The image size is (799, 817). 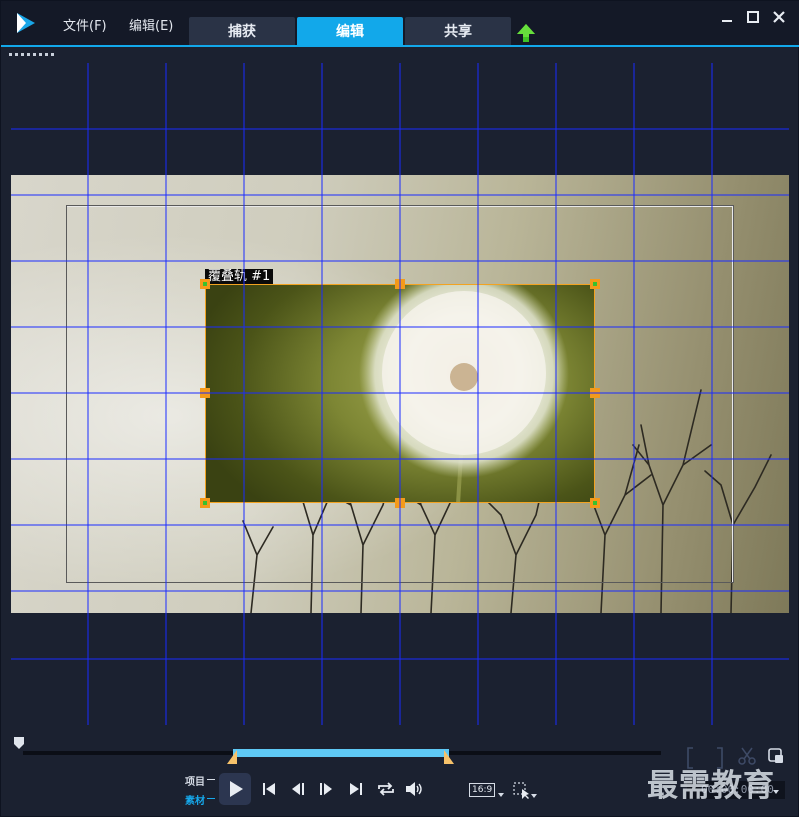 What do you see at coordinates (595, 284) in the screenshot?
I see `resize-handle-top-right` at bounding box center [595, 284].